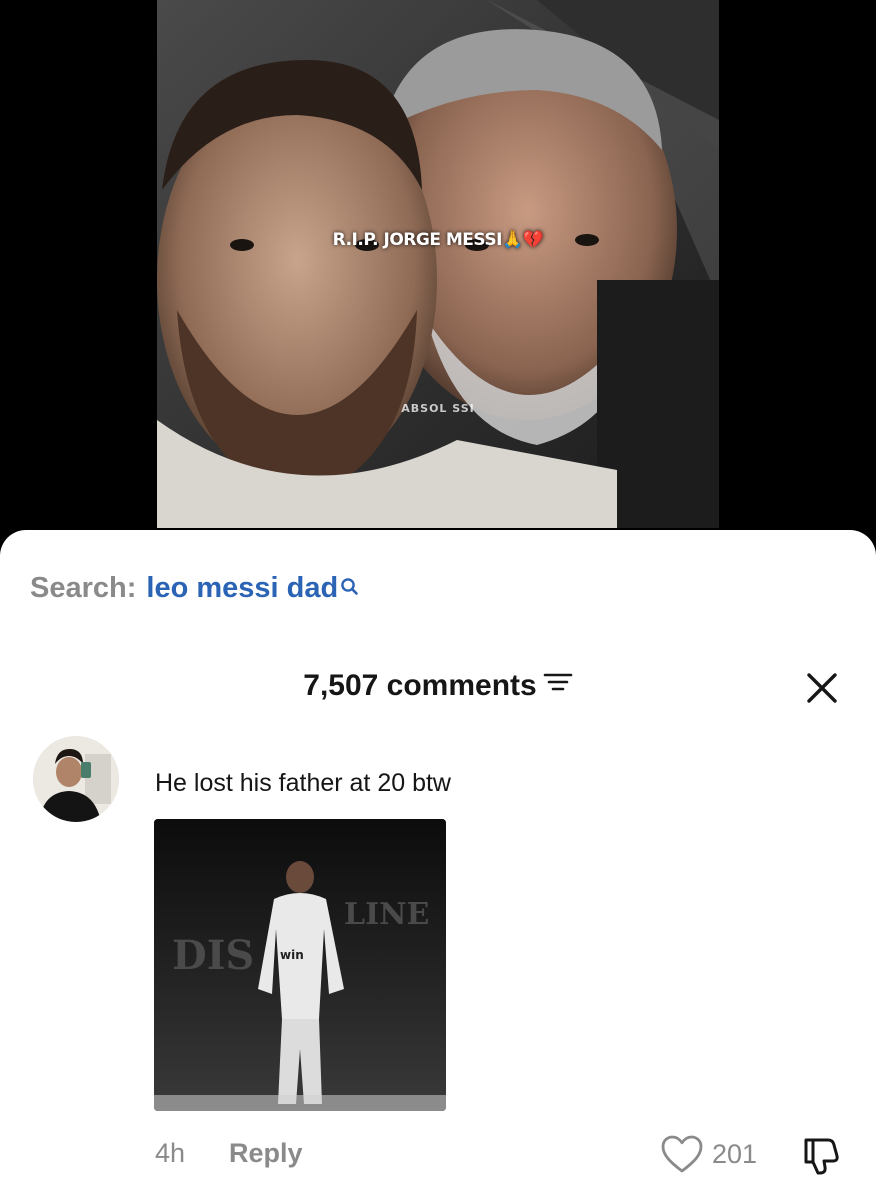 The width and height of the screenshot is (876, 1200). What do you see at coordinates (735, 1153) in the screenshot?
I see `like-count: 201` at bounding box center [735, 1153].